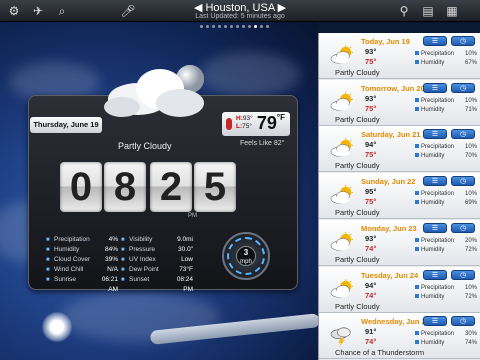 This screenshot has height=360, width=480. I want to click on moon-icon, so click(57, 327).